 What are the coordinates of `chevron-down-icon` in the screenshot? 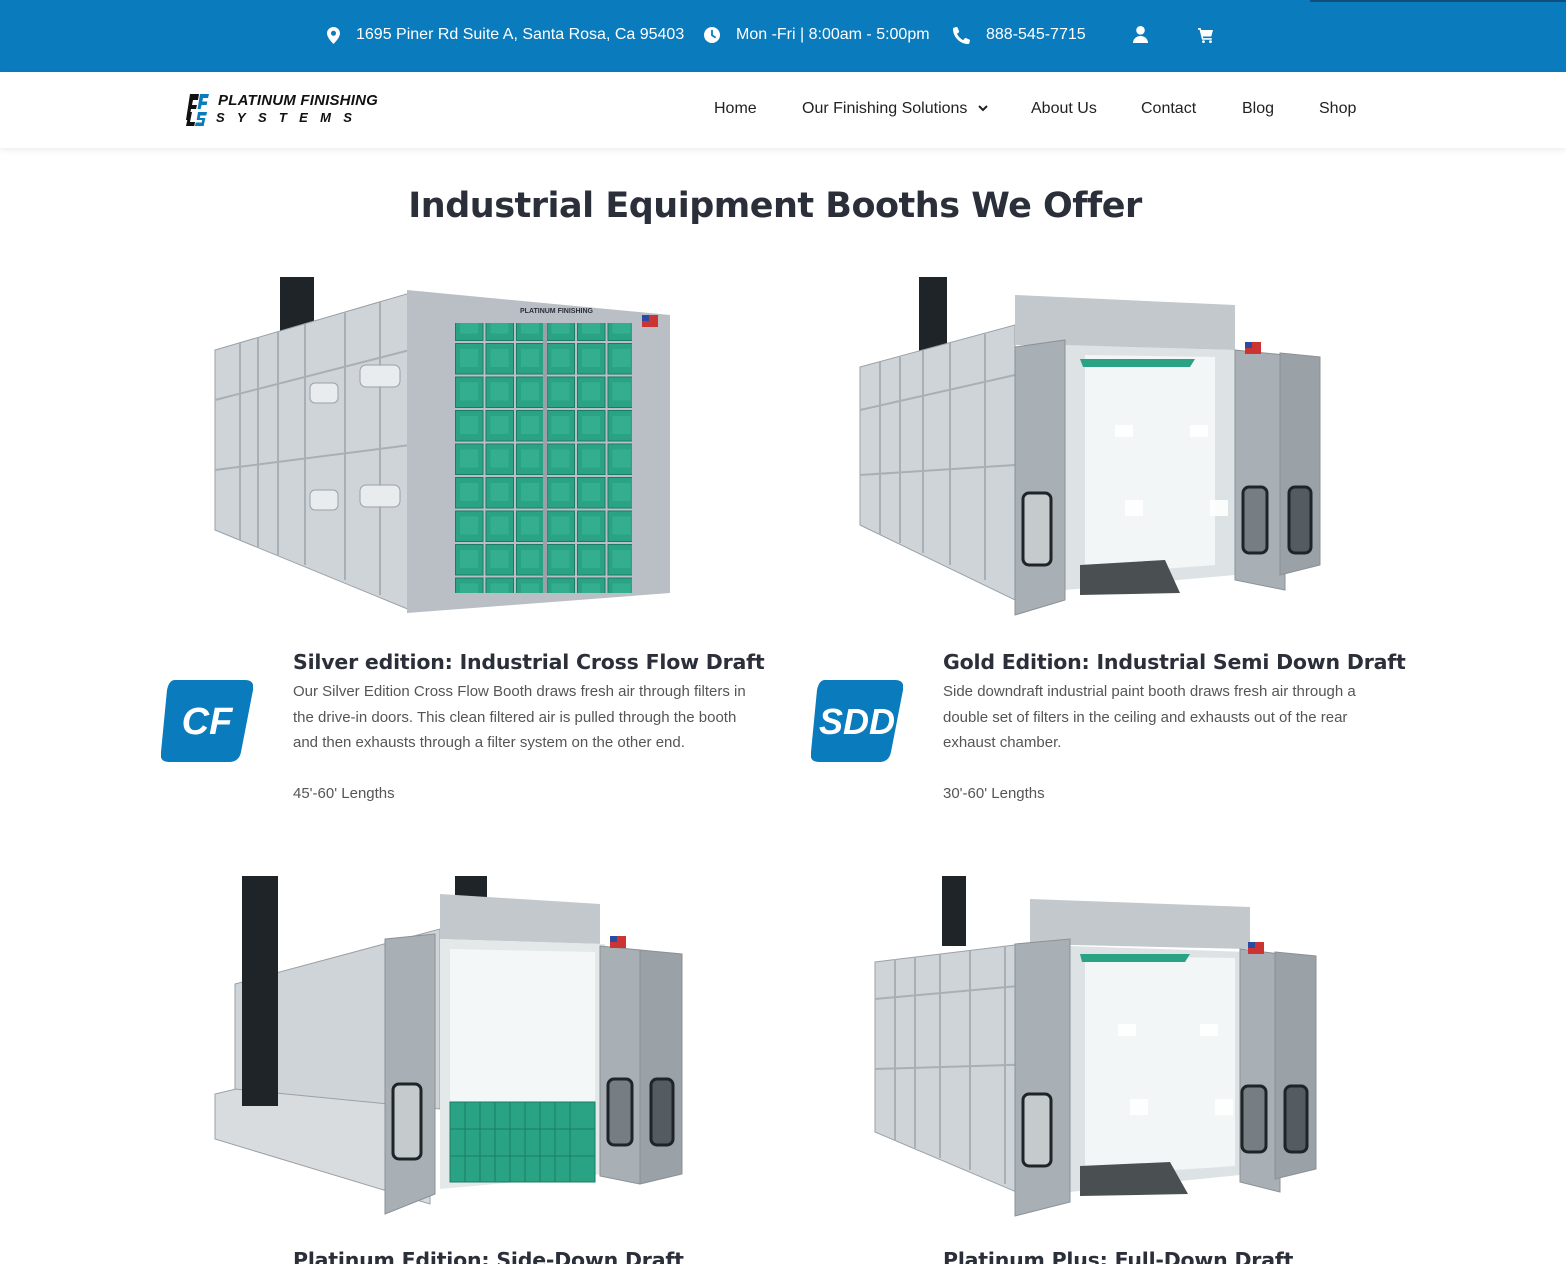 It's located at (983, 108).